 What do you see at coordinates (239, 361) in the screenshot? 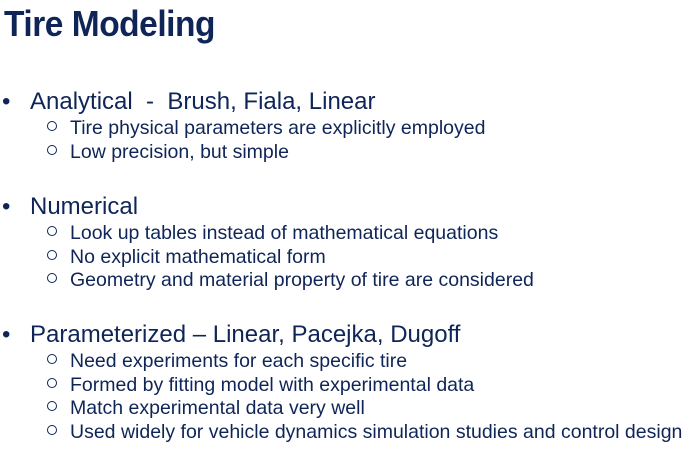
I see `sub-item-text: Need experiments for each specific tire` at bounding box center [239, 361].